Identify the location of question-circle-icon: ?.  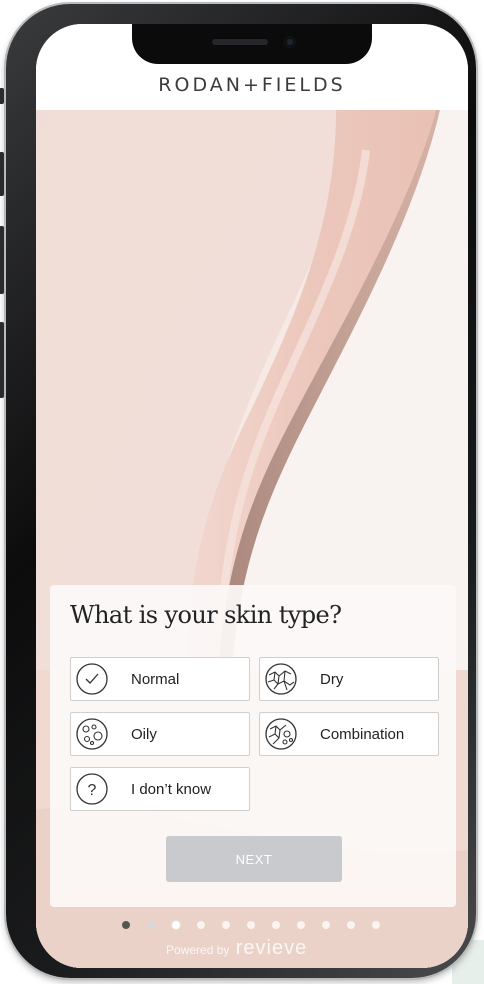
(92, 789).